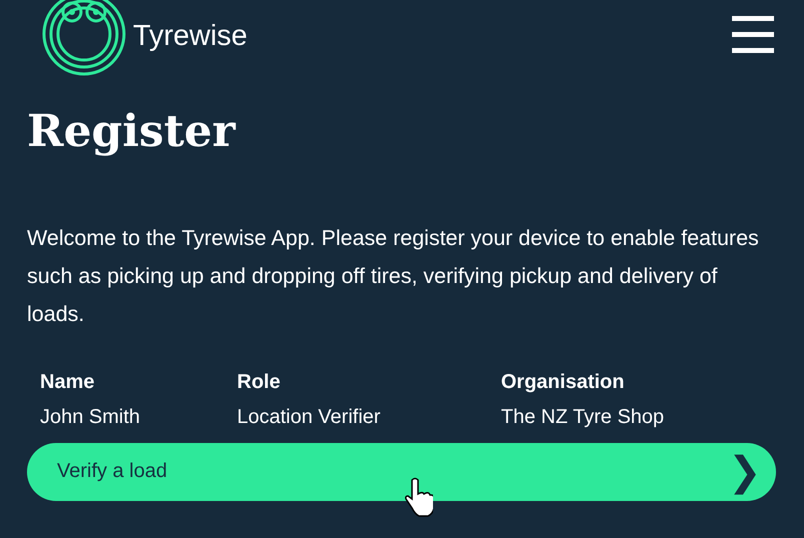 This screenshot has width=804, height=538. I want to click on menu-icon, so click(753, 35).